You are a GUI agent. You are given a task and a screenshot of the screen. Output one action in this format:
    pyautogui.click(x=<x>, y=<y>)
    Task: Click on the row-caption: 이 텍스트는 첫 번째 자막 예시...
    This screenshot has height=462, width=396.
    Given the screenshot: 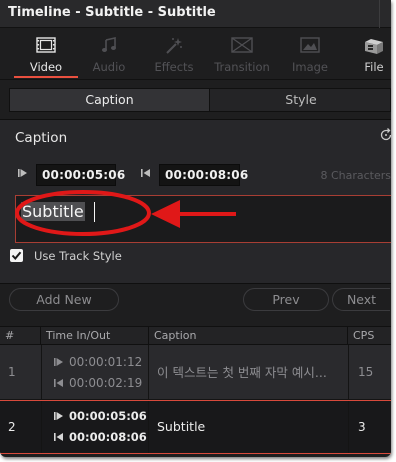 What is the action you would take?
    pyautogui.click(x=242, y=372)
    